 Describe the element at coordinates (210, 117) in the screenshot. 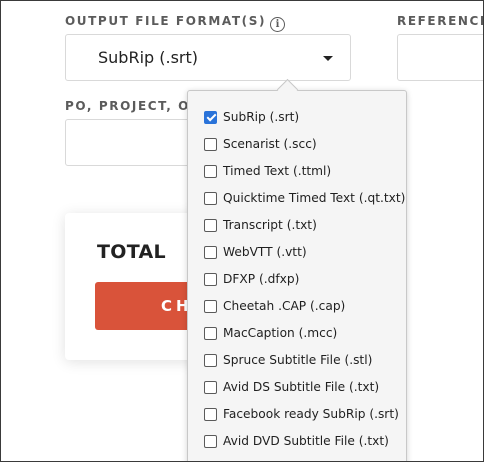

I see `checkbox-checked-icon` at that location.